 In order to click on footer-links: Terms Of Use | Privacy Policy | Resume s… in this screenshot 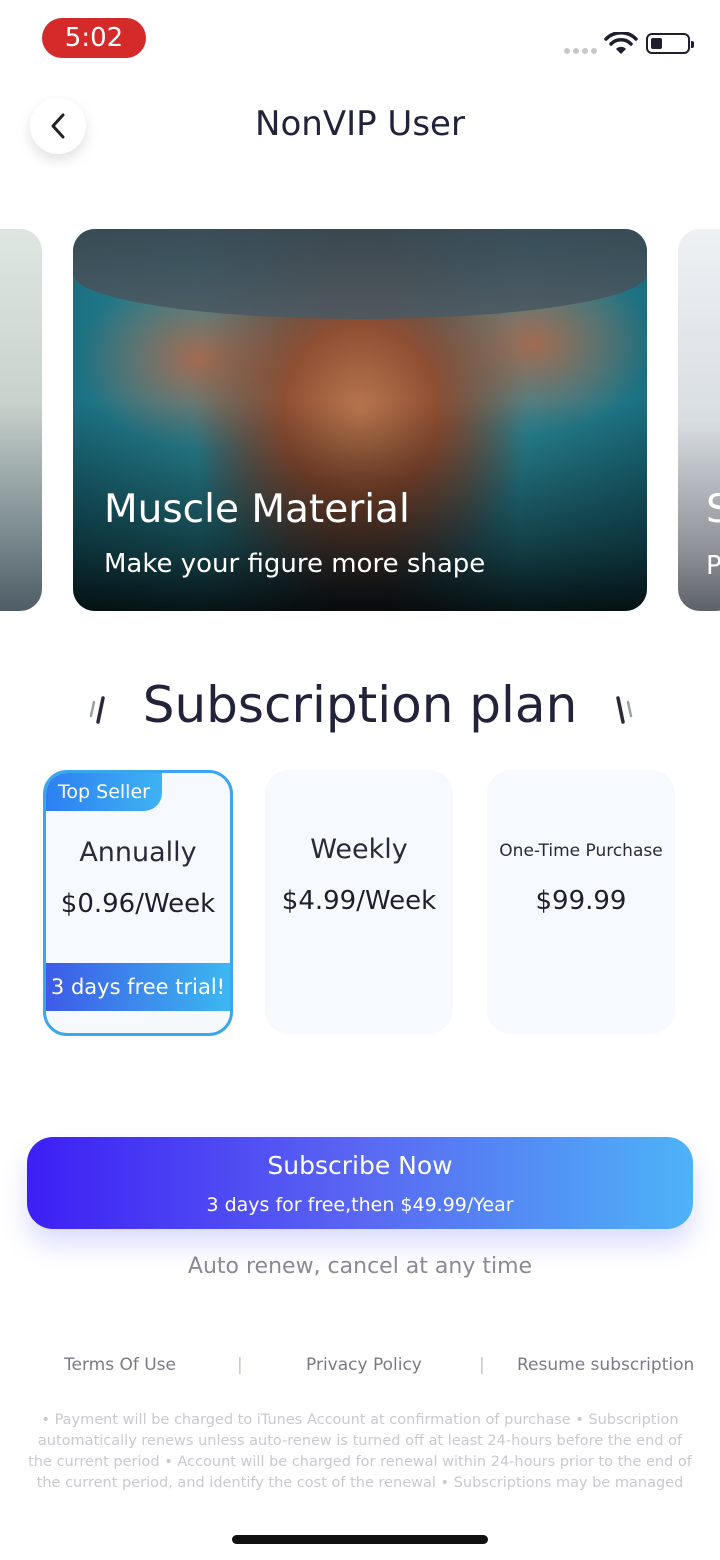, I will do `click(360, 1368)`.